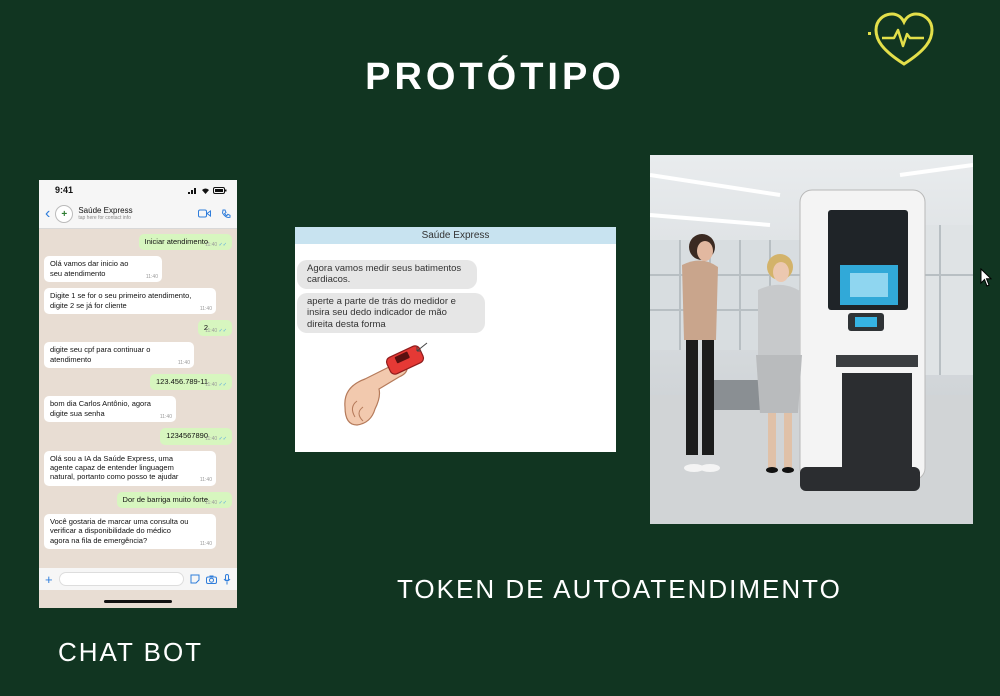  I want to click on message-outgoing: 1234567890 11:40 ✓✓, so click(196, 436).